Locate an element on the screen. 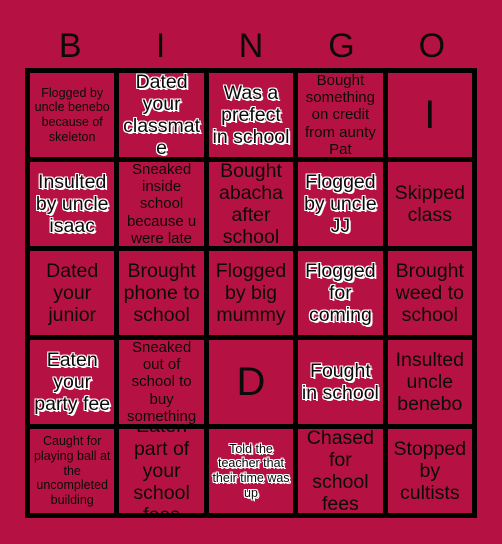 The width and height of the screenshot is (502, 544). bingo-letter-o: O is located at coordinates (432, 46).